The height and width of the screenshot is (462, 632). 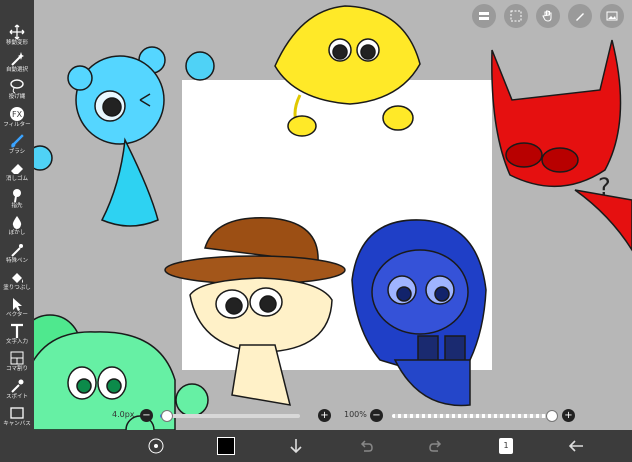 I want to click on tool-vector: ベクター, so click(x=17, y=309).